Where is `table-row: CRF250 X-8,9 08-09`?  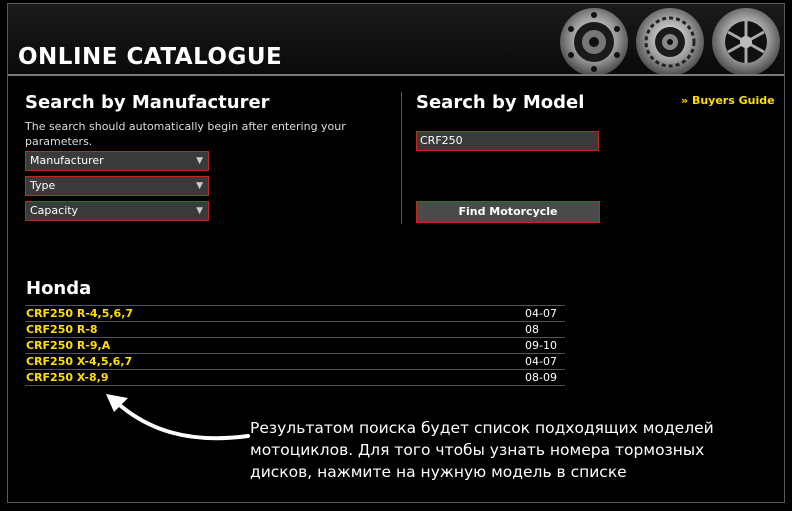 table-row: CRF250 X-8,9 08-09 is located at coordinates (295, 378).